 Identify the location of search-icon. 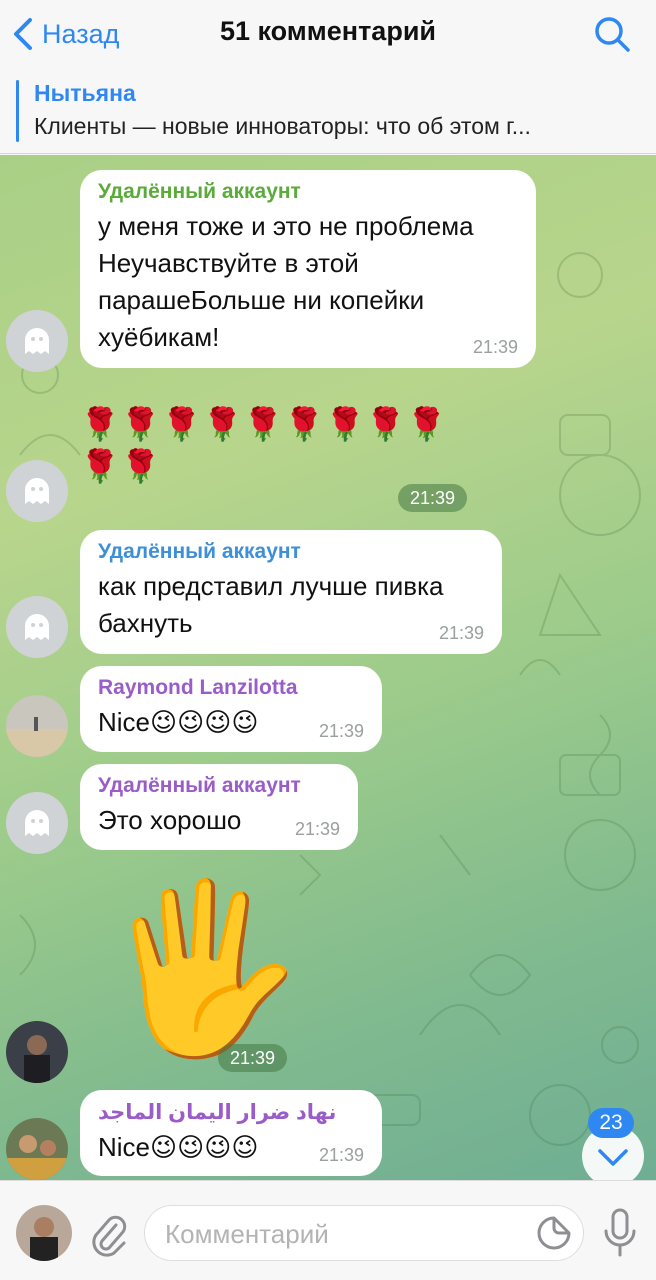
(612, 34).